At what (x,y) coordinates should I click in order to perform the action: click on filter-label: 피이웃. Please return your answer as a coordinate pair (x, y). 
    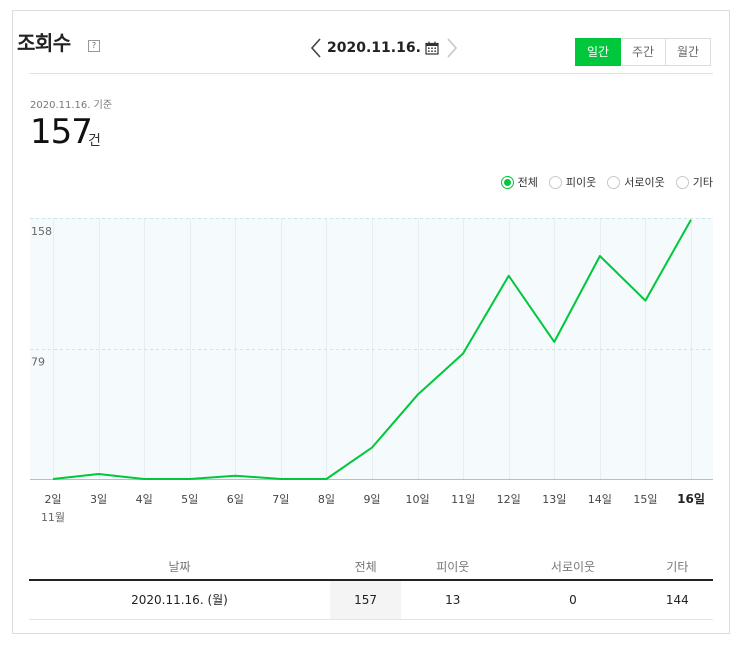
    Looking at the image, I should click on (581, 182).